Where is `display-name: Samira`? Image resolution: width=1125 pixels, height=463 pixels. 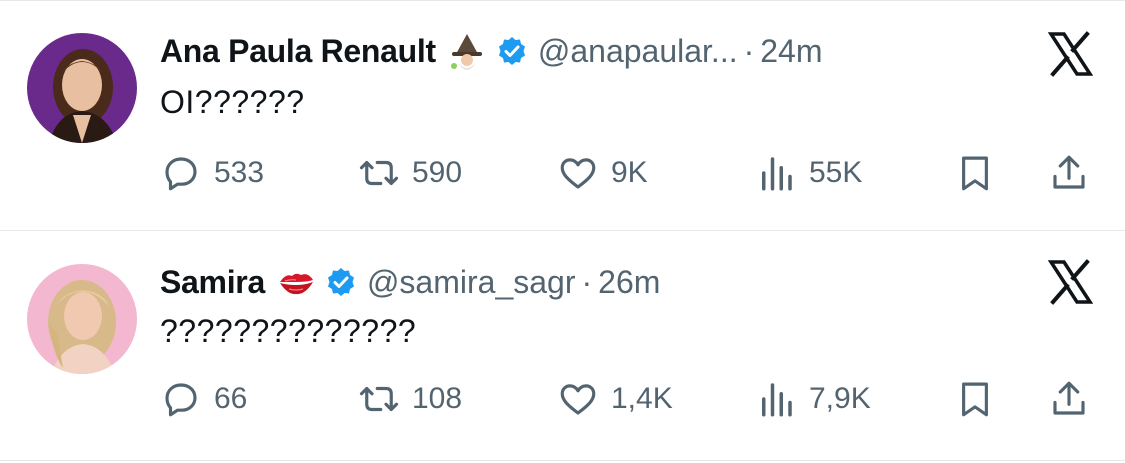 display-name: Samira is located at coordinates (212, 282).